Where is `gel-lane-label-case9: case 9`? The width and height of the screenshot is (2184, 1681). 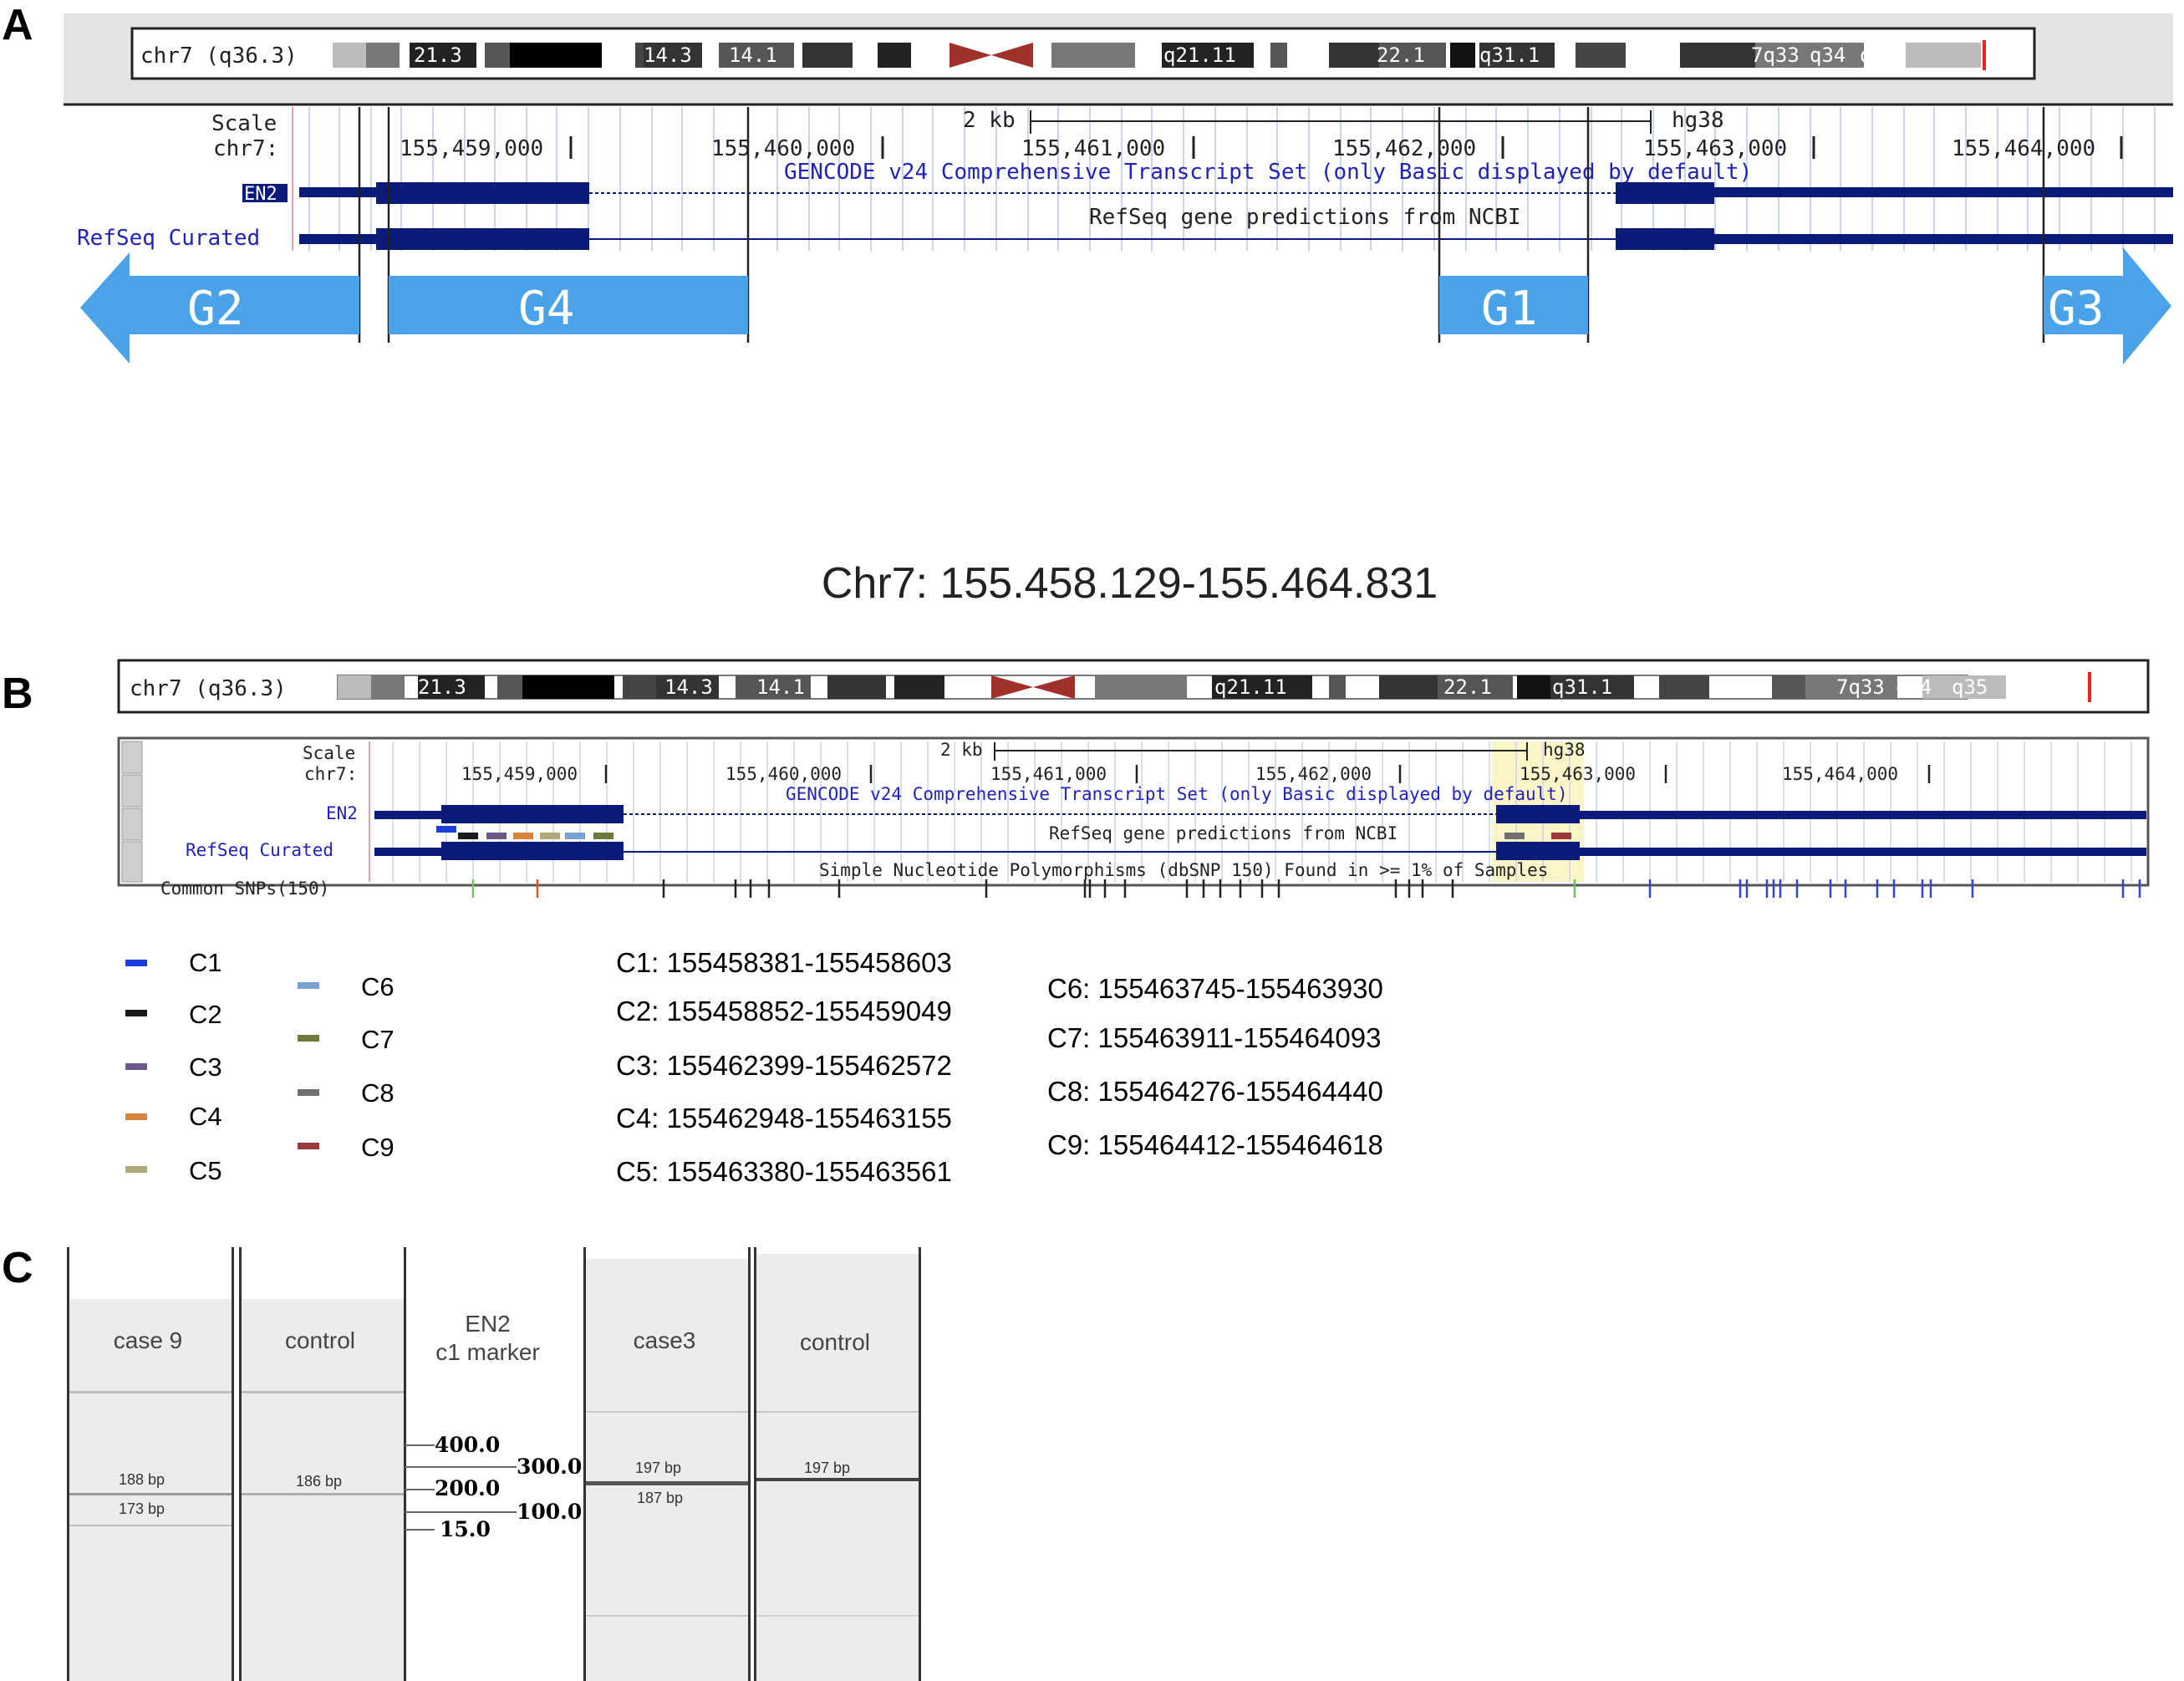 gel-lane-label-case9: case 9 is located at coordinates (148, 1340).